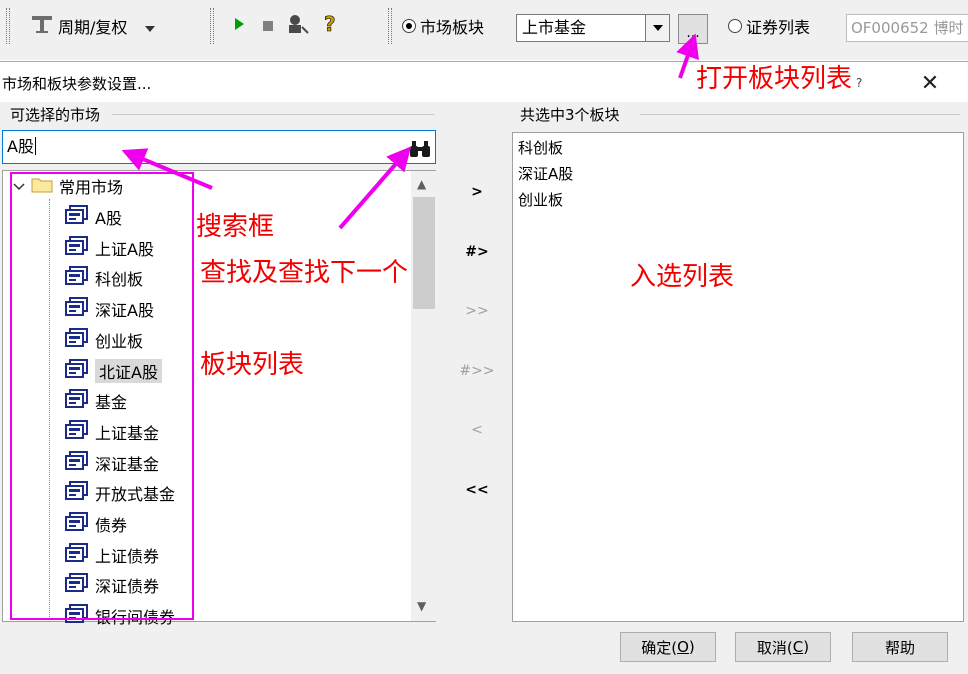 This screenshot has width=968, height=674. I want to click on ok-button: 确定(O), so click(668, 647).